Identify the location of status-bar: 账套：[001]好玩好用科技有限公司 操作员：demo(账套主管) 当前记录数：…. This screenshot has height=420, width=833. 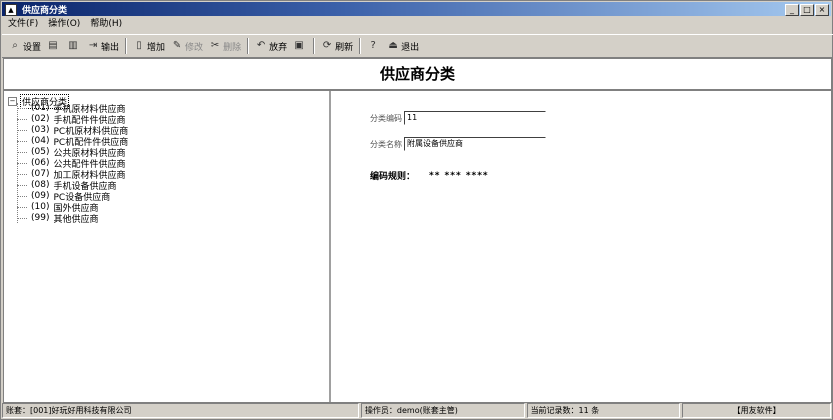
(416, 410).